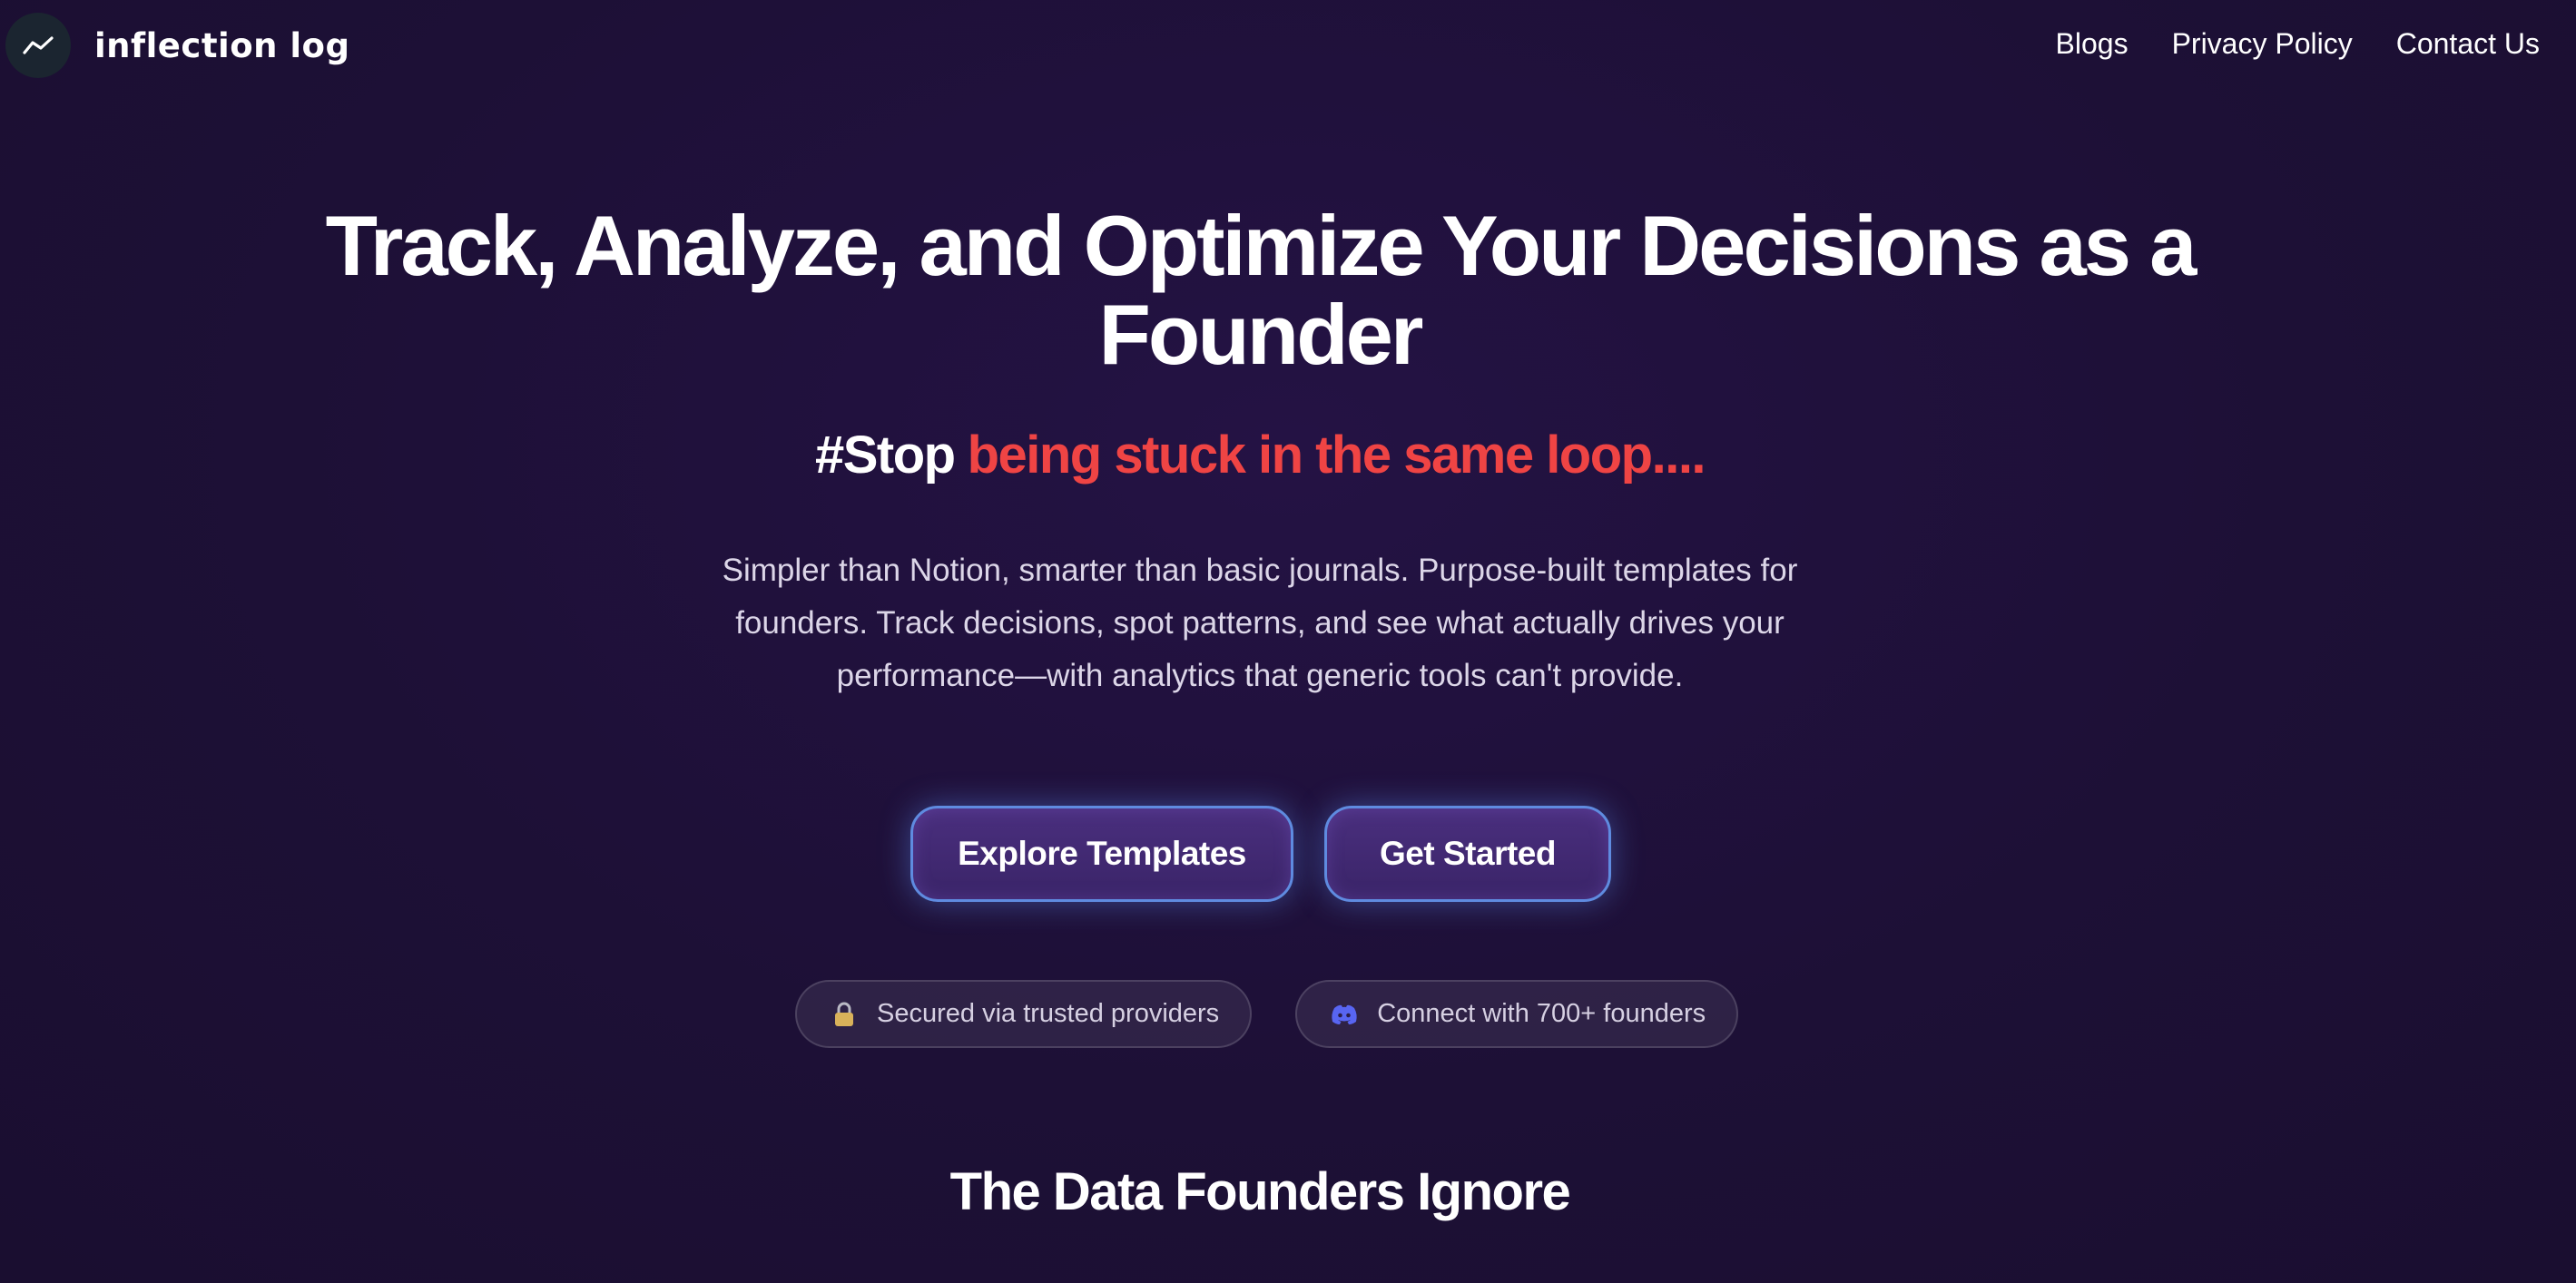 Image resolution: width=2576 pixels, height=1283 pixels. Describe the element at coordinates (1344, 1014) in the screenshot. I see `discord-icon` at that location.